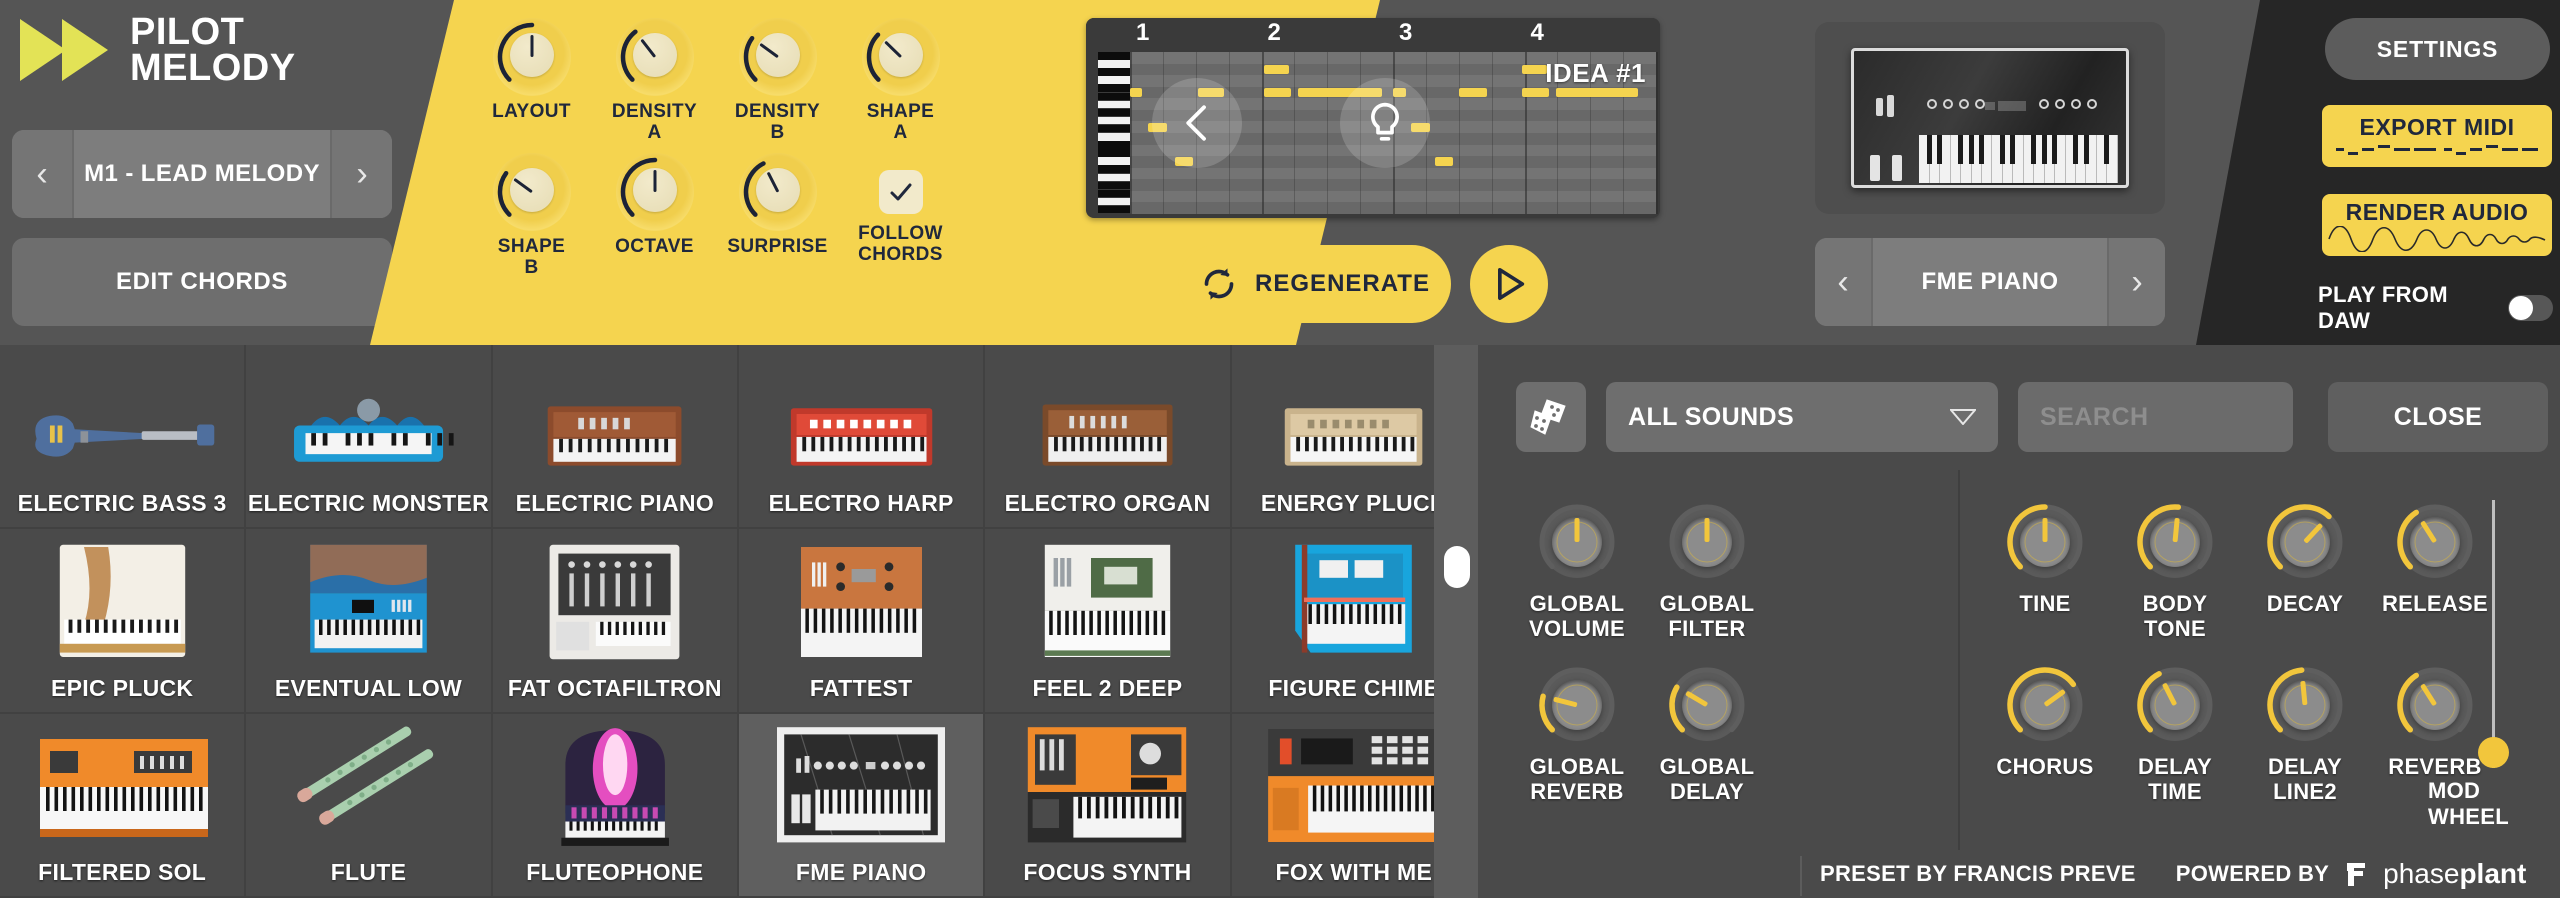 This screenshot has height=898, width=2560. I want to click on sound-tile: ELECTRIC BASS 3, so click(123, 437).